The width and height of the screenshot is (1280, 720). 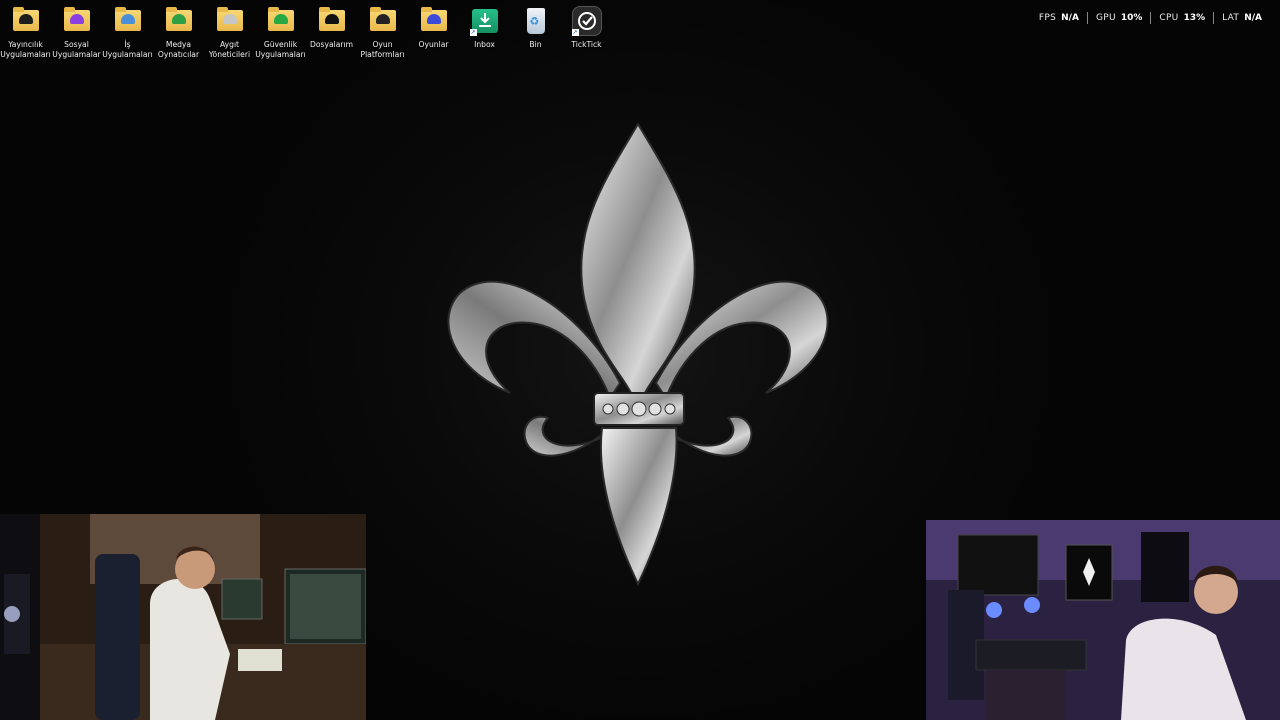 What do you see at coordinates (1131, 18) in the screenshot?
I see `gpu-value: 10%` at bounding box center [1131, 18].